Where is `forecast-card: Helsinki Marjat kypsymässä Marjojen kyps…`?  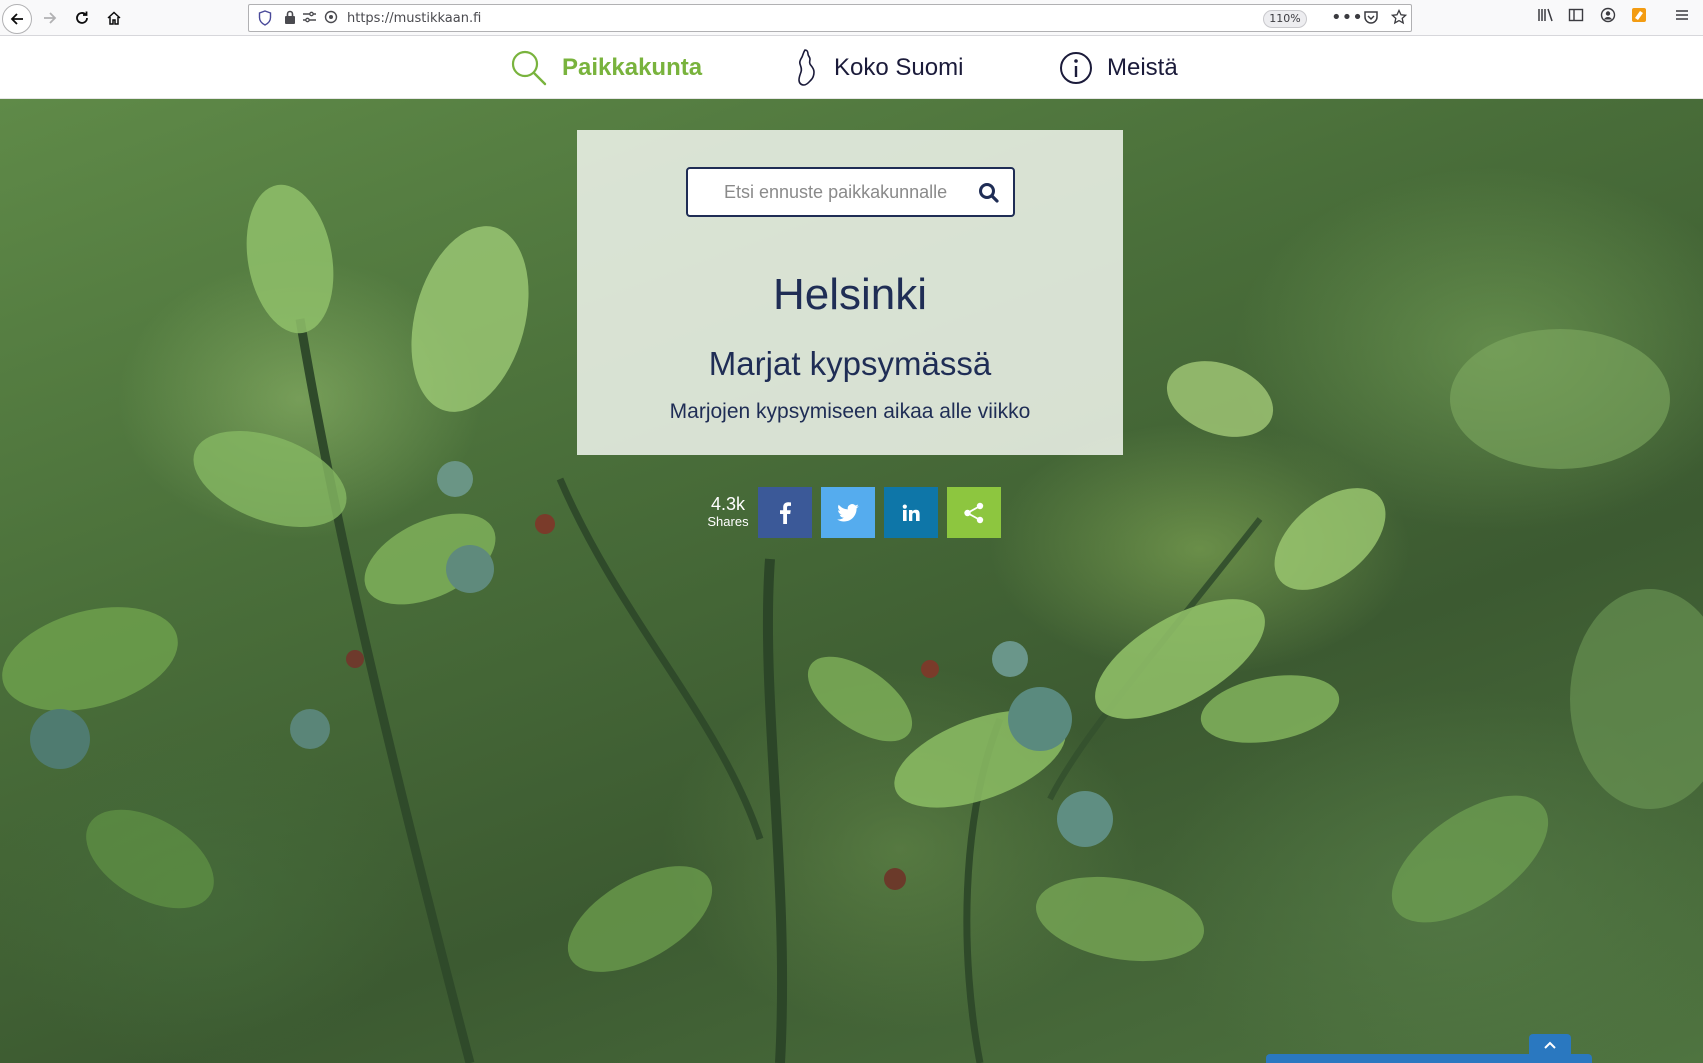 forecast-card: Helsinki Marjat kypsymässä Marjojen kyps… is located at coordinates (850, 292).